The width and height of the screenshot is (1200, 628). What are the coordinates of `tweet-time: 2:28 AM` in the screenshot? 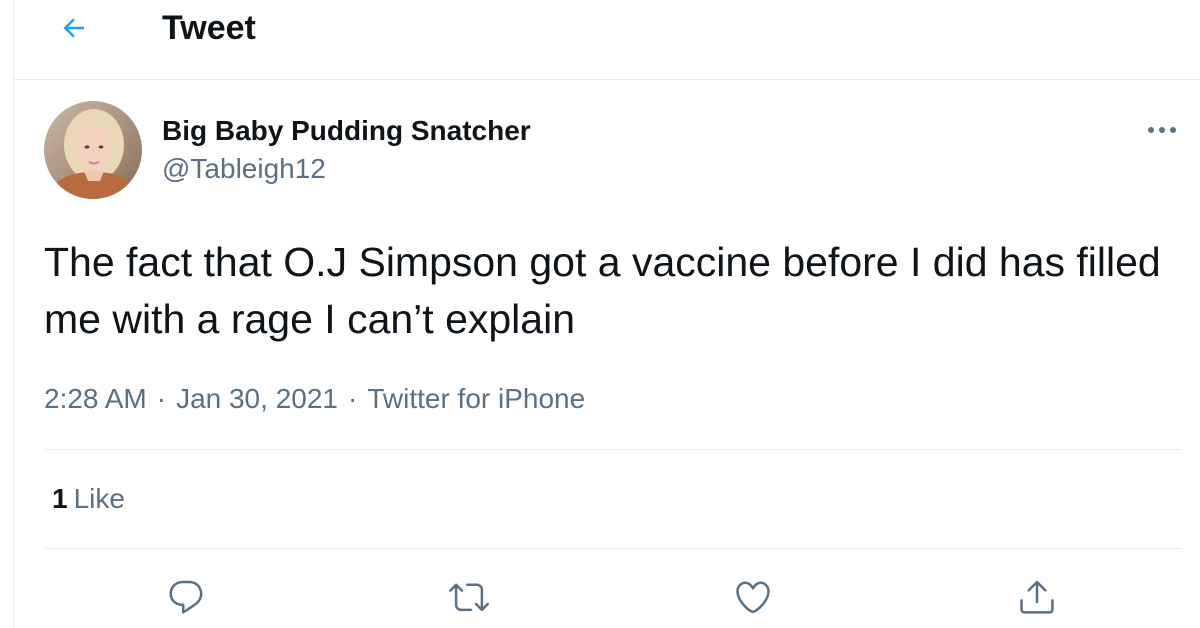 It's located at (95, 398).